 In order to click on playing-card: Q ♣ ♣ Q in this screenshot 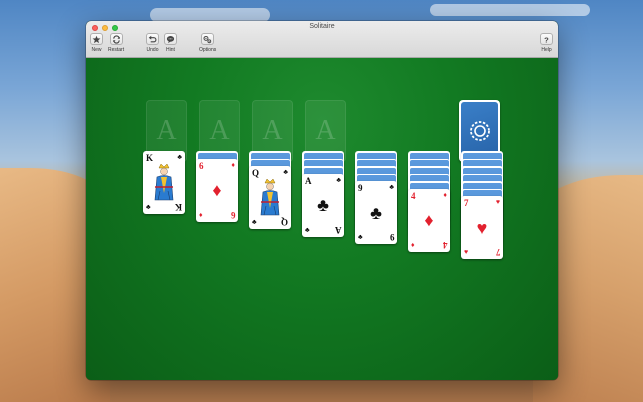, I will do `click(270, 197)`.